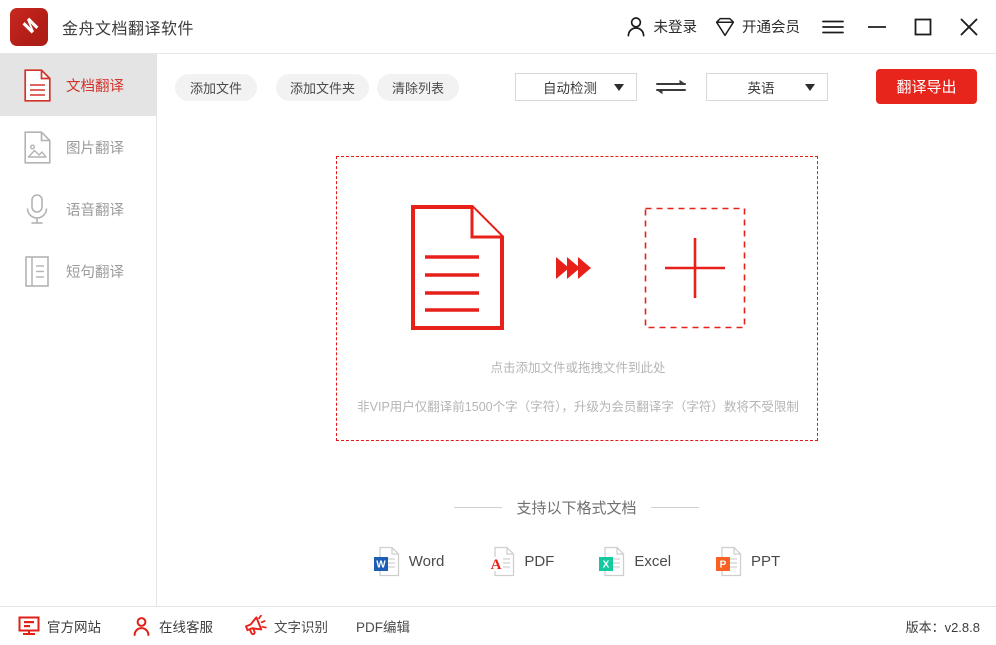 The height and width of the screenshot is (645, 996). I want to click on add-folder-button: 添加文件夹, so click(322, 87).